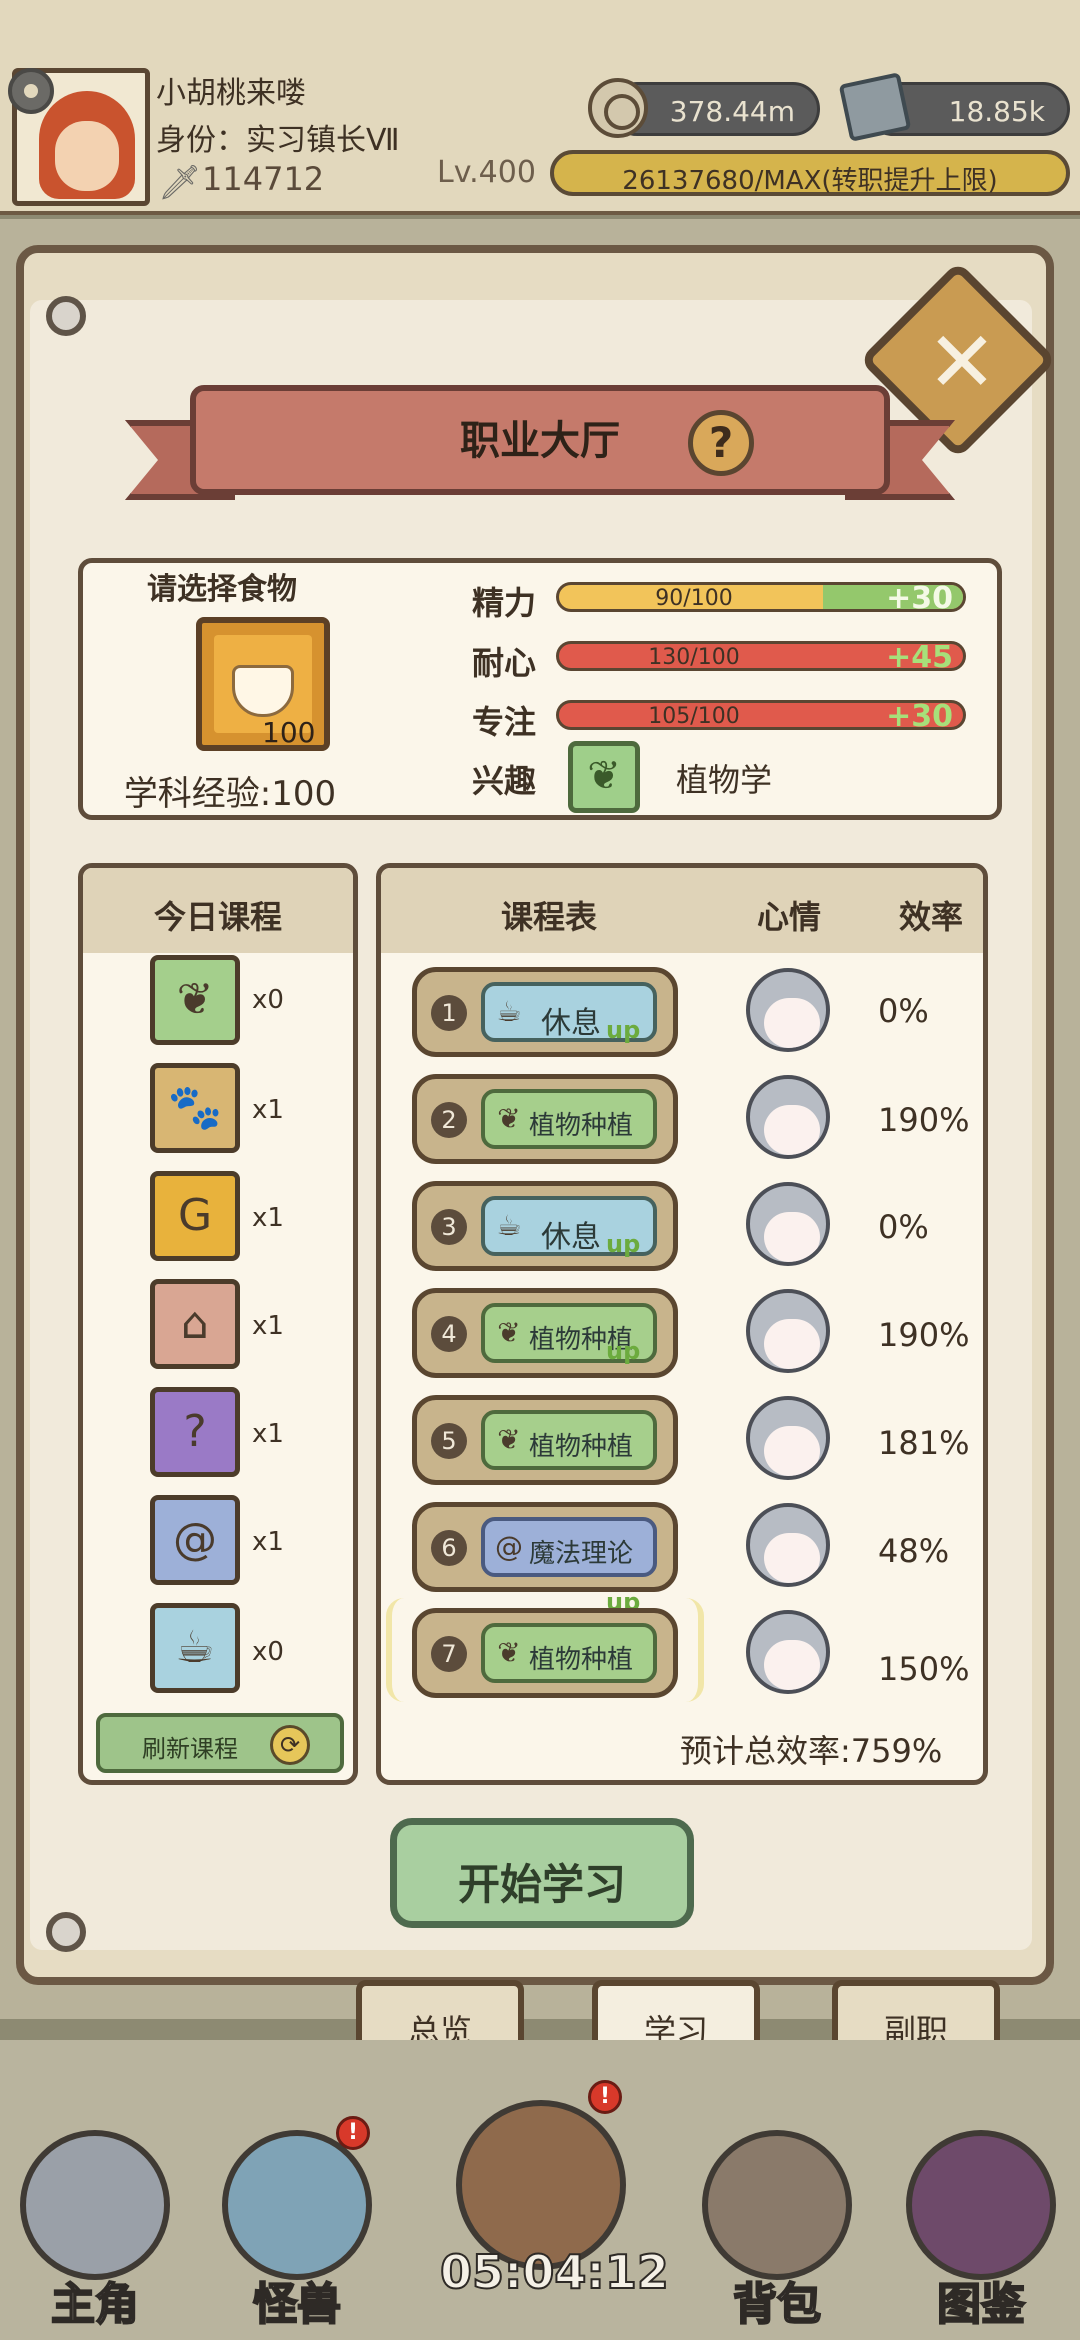 This screenshot has width=1080, height=2340. Describe the element at coordinates (449, 1227) in the screenshot. I see `row-number: 3` at that location.